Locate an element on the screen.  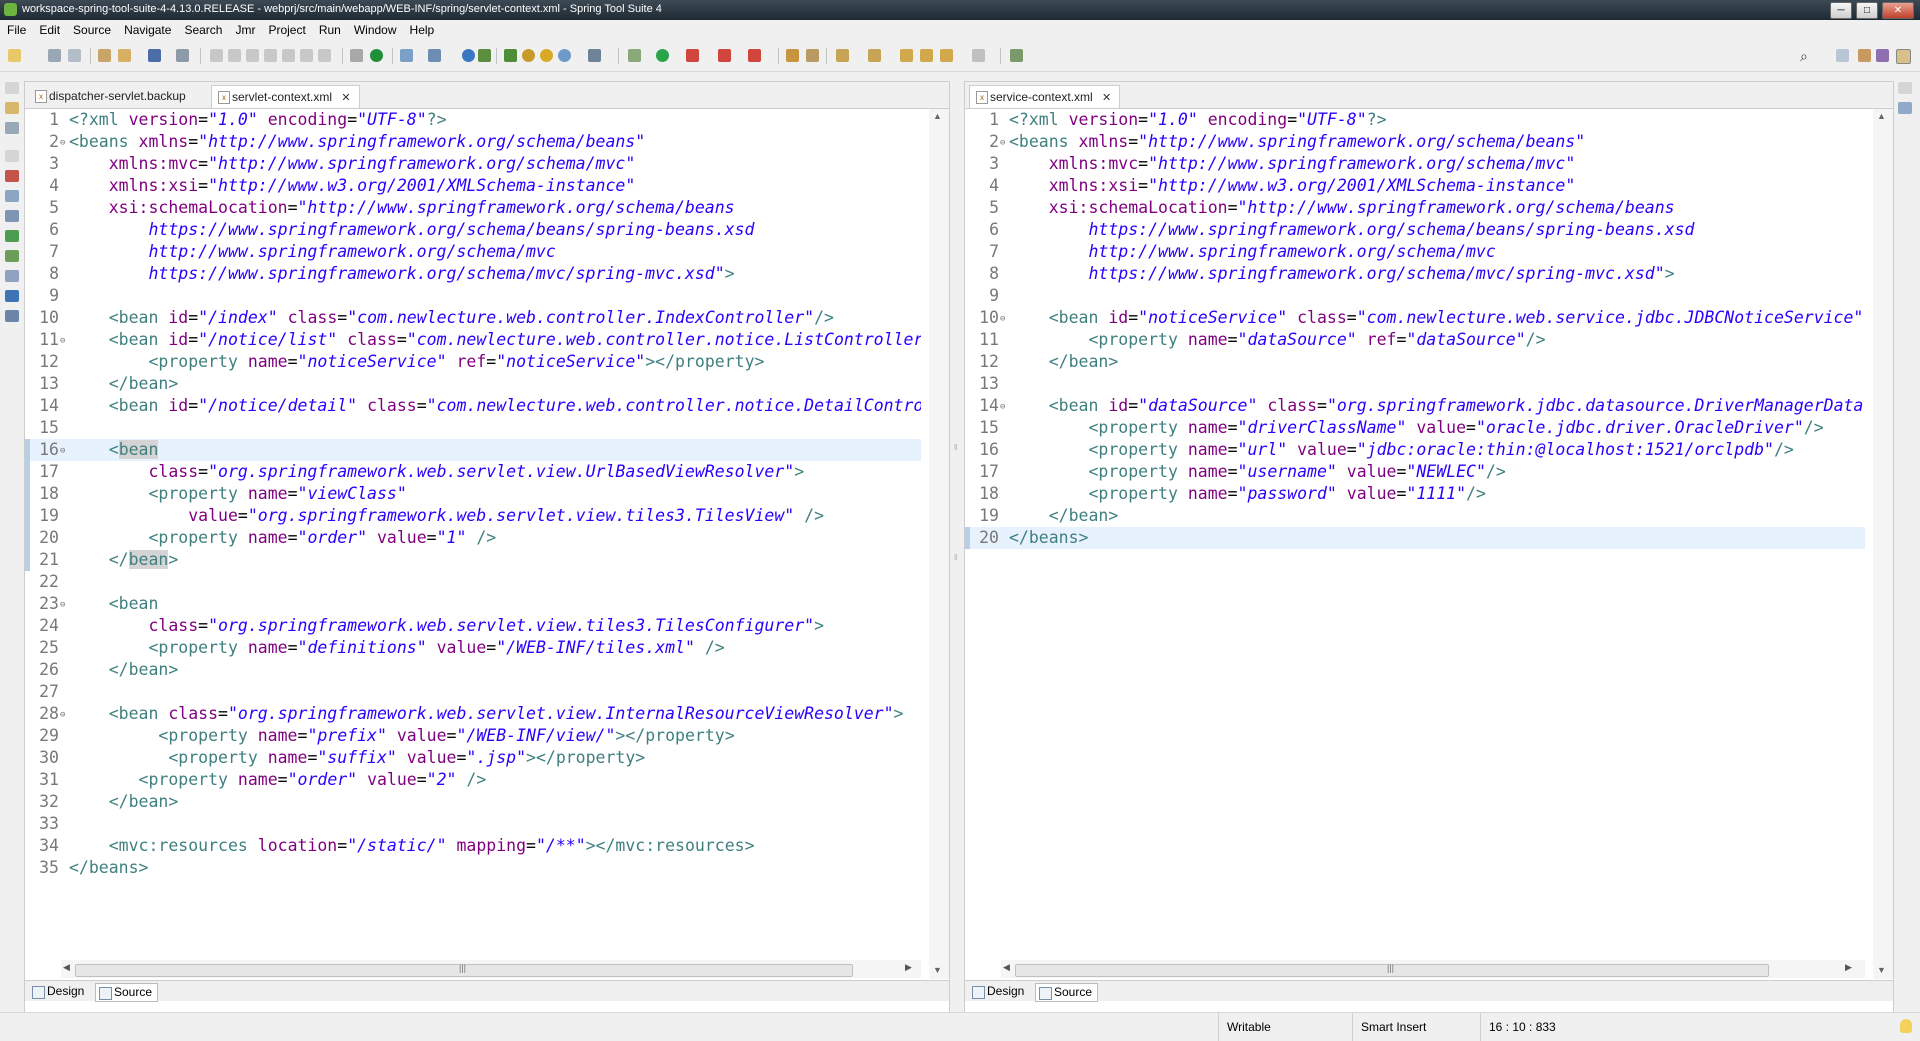
code-line: 32 </bean> is located at coordinates (473, 802).